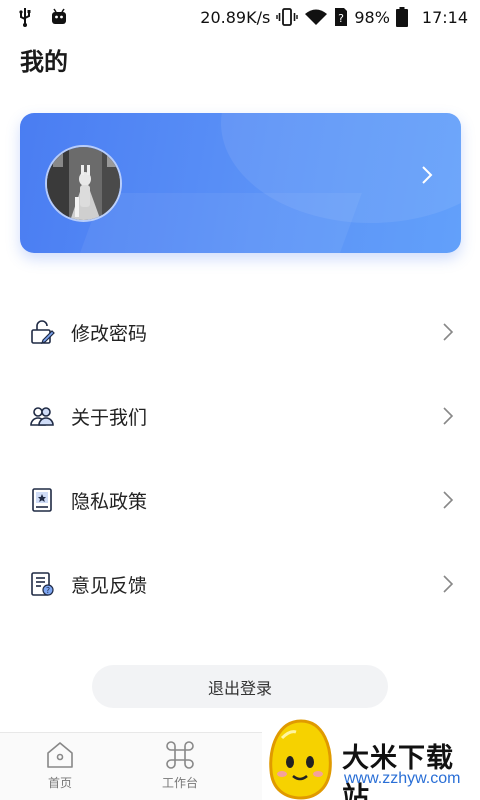 The height and width of the screenshot is (800, 480). Describe the element at coordinates (42, 584) in the screenshot. I see `feedback-icon: ?` at that location.